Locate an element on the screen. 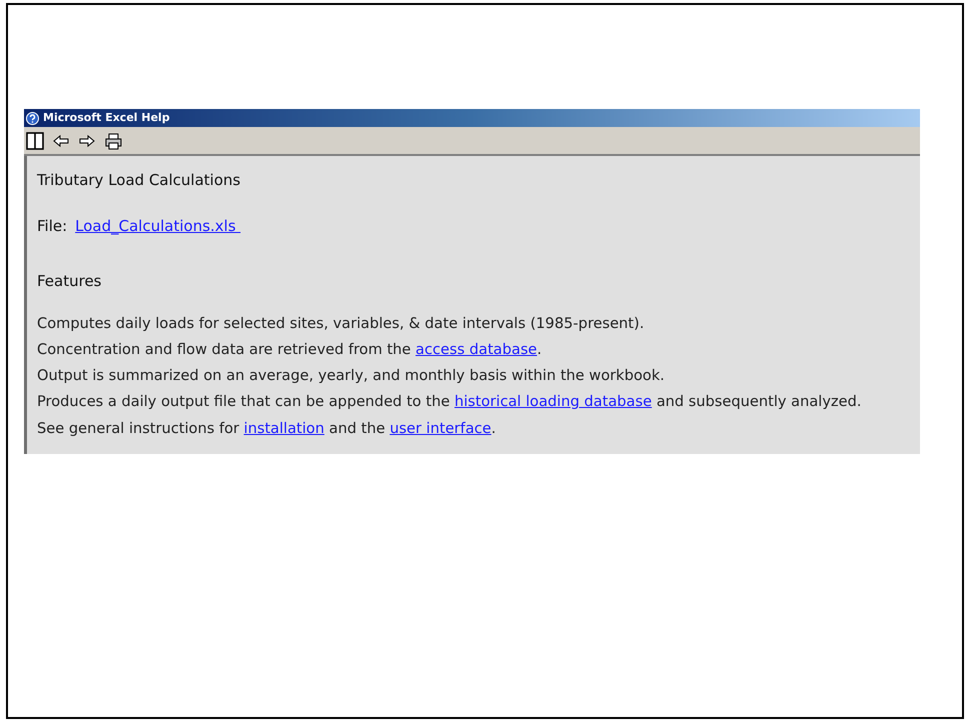 The width and height of the screenshot is (966, 721). feature-sentence: Concentration and flow data are retrieved from the access database. is located at coordinates (290, 350).